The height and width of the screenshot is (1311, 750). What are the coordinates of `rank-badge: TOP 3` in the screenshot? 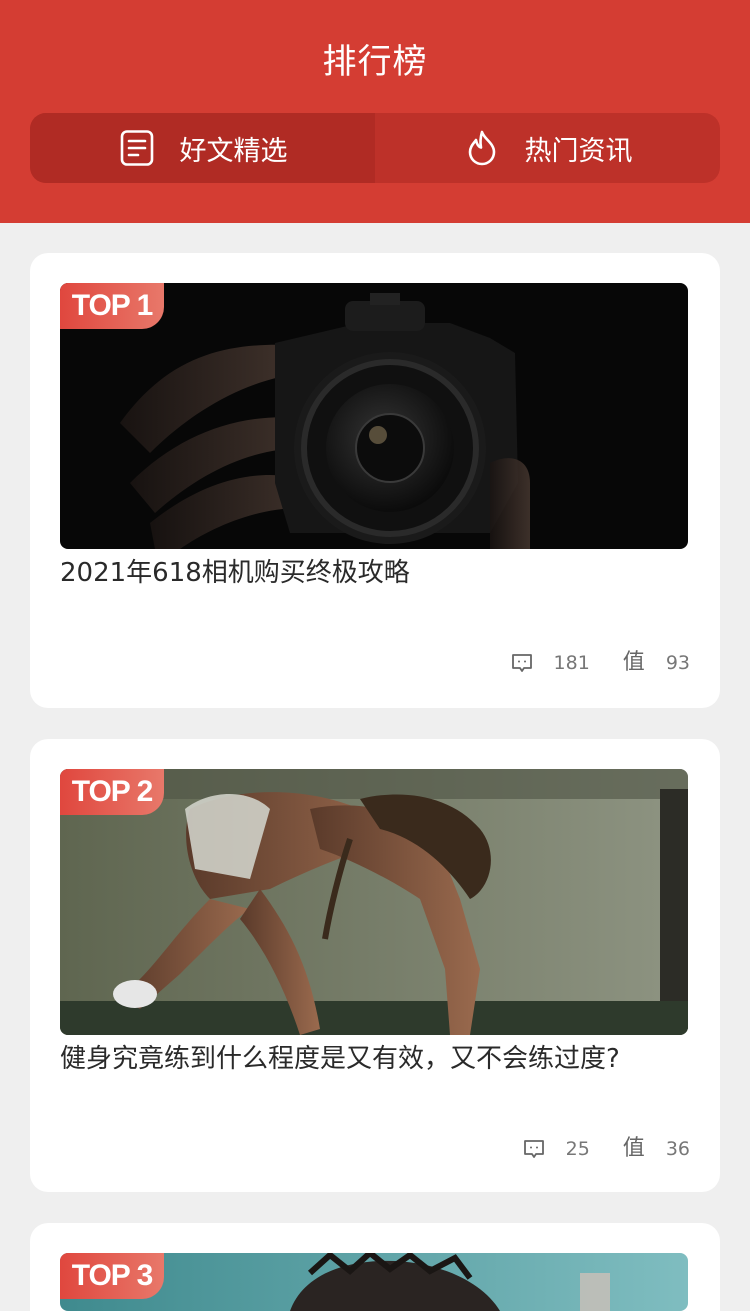 It's located at (112, 1276).